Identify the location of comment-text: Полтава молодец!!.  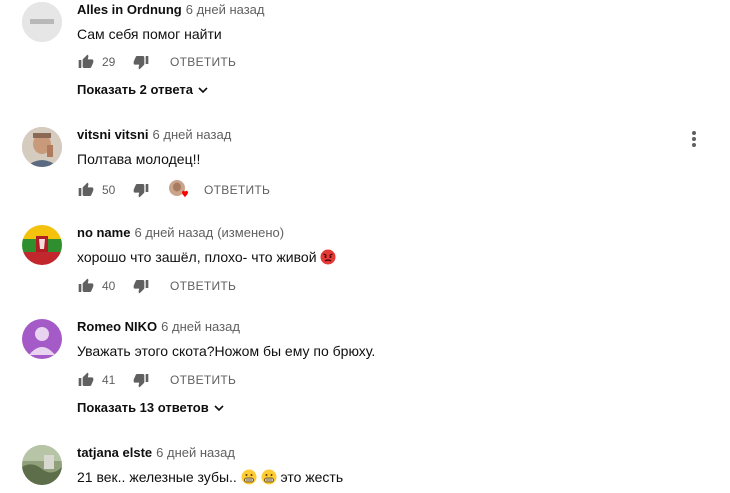
(139, 159).